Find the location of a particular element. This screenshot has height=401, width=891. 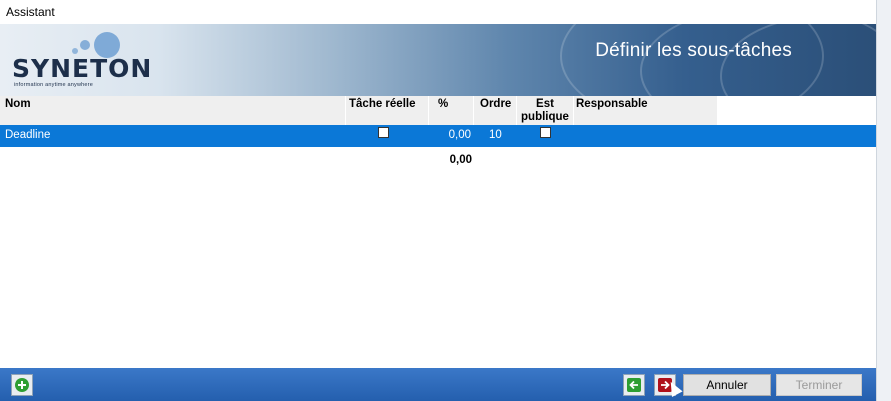

column-header-pourcent: % is located at coordinates (451, 110).